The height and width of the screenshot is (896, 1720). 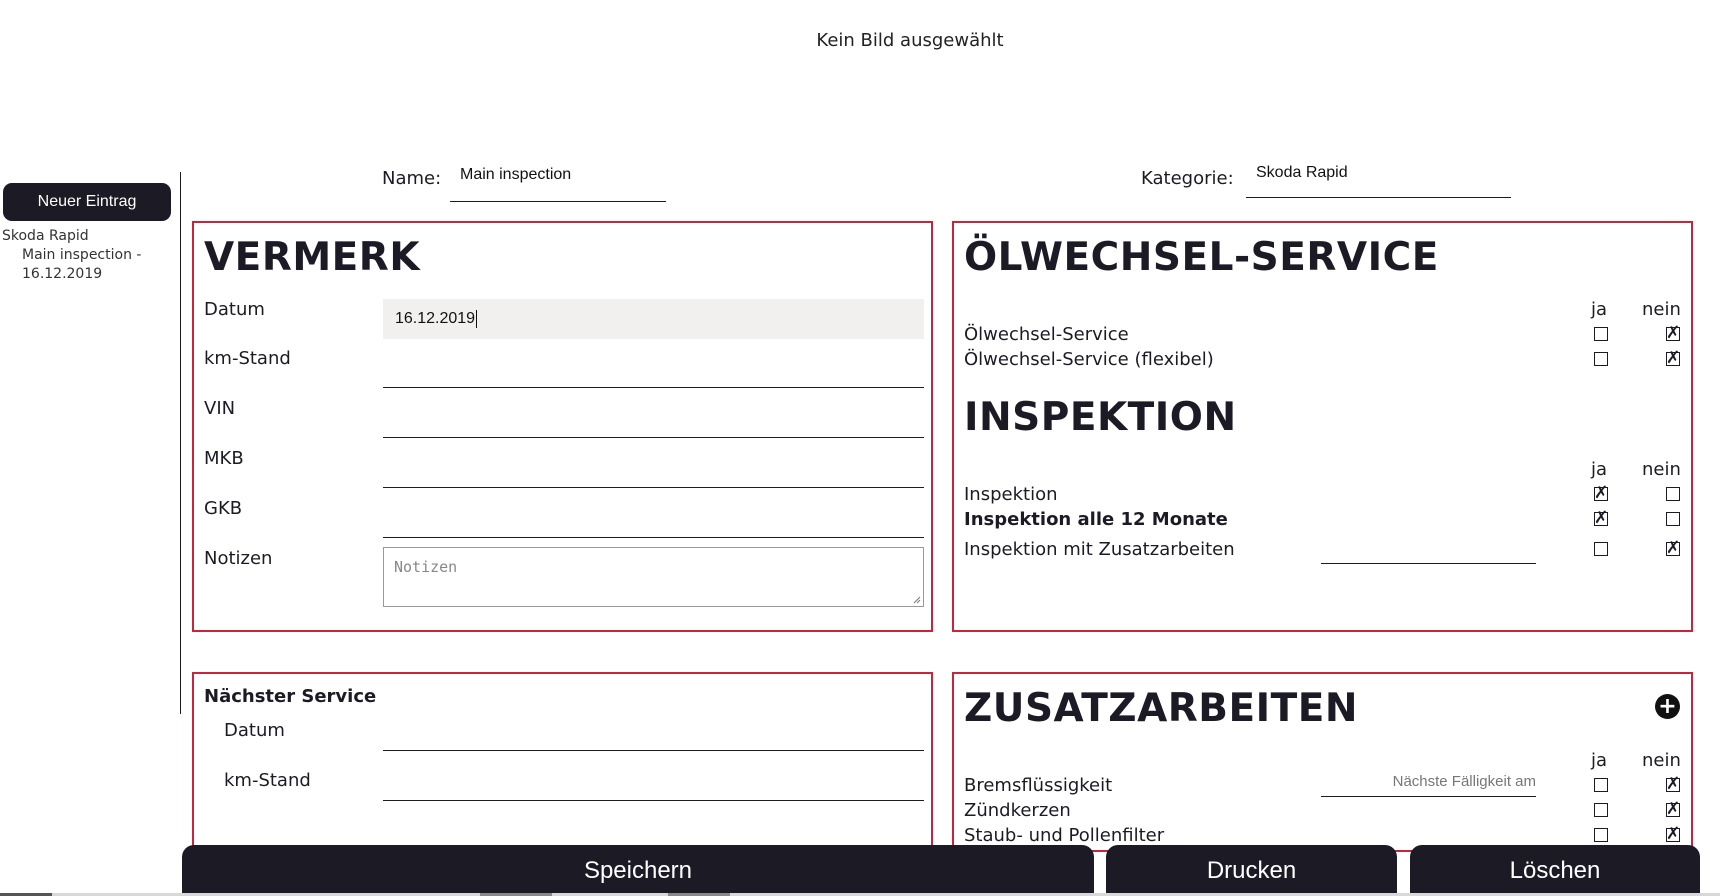 What do you see at coordinates (180, 443) in the screenshot?
I see `sidebar-divider` at bounding box center [180, 443].